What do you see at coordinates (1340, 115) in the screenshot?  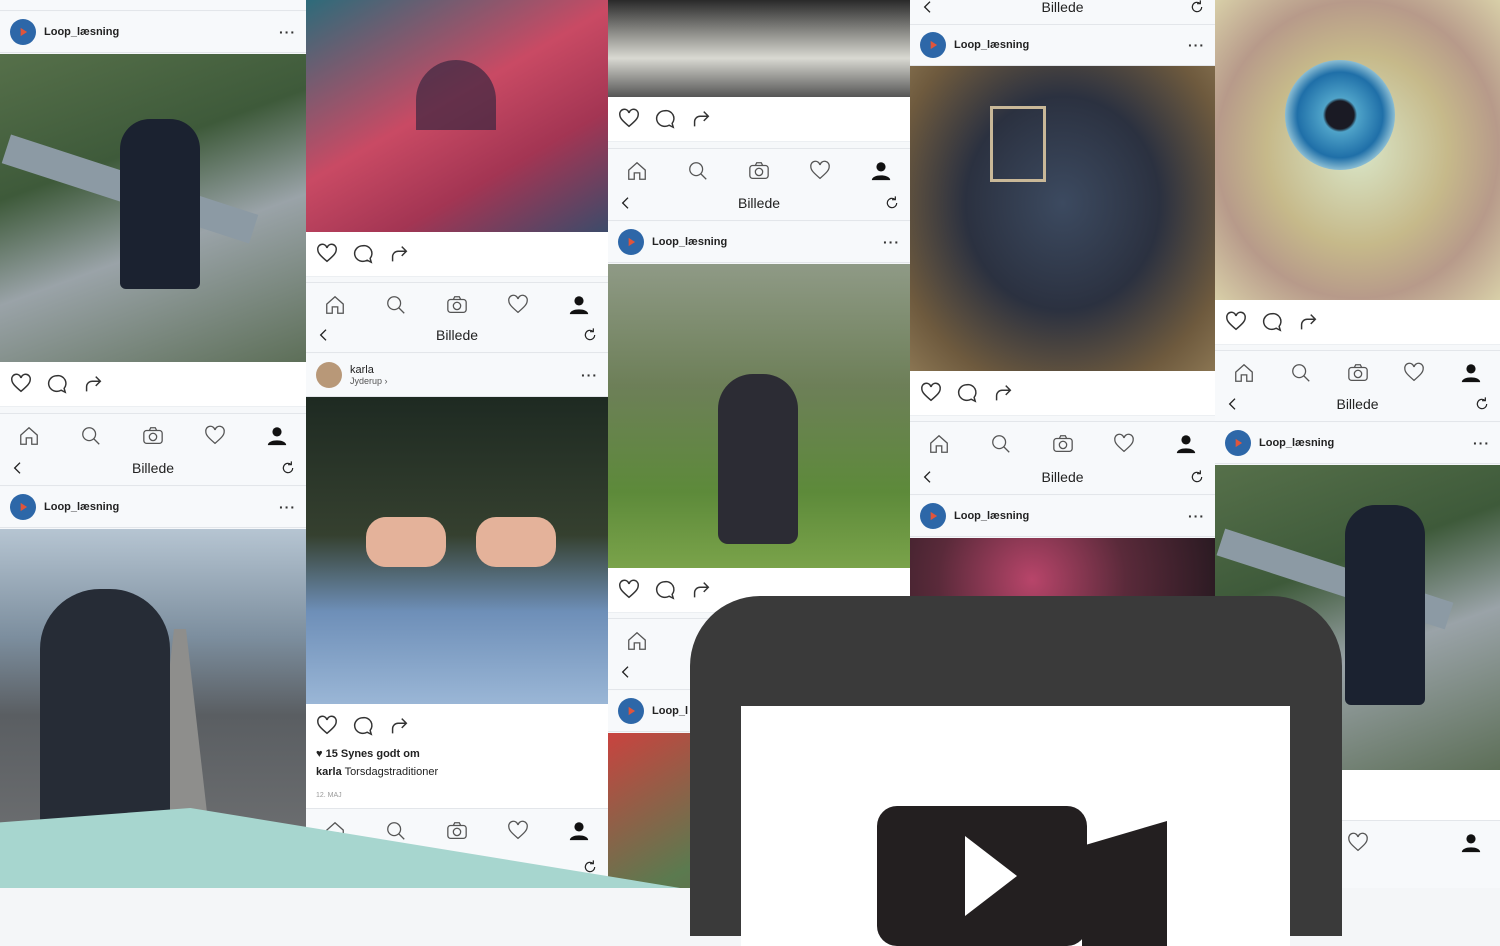 I see `eye-iris` at bounding box center [1340, 115].